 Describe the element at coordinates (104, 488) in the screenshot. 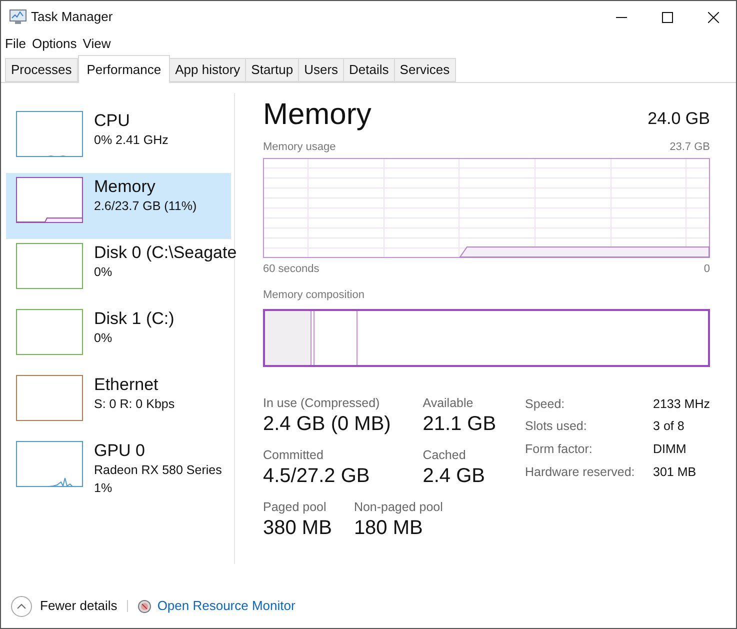

I see `device-detail: 1%` at that location.